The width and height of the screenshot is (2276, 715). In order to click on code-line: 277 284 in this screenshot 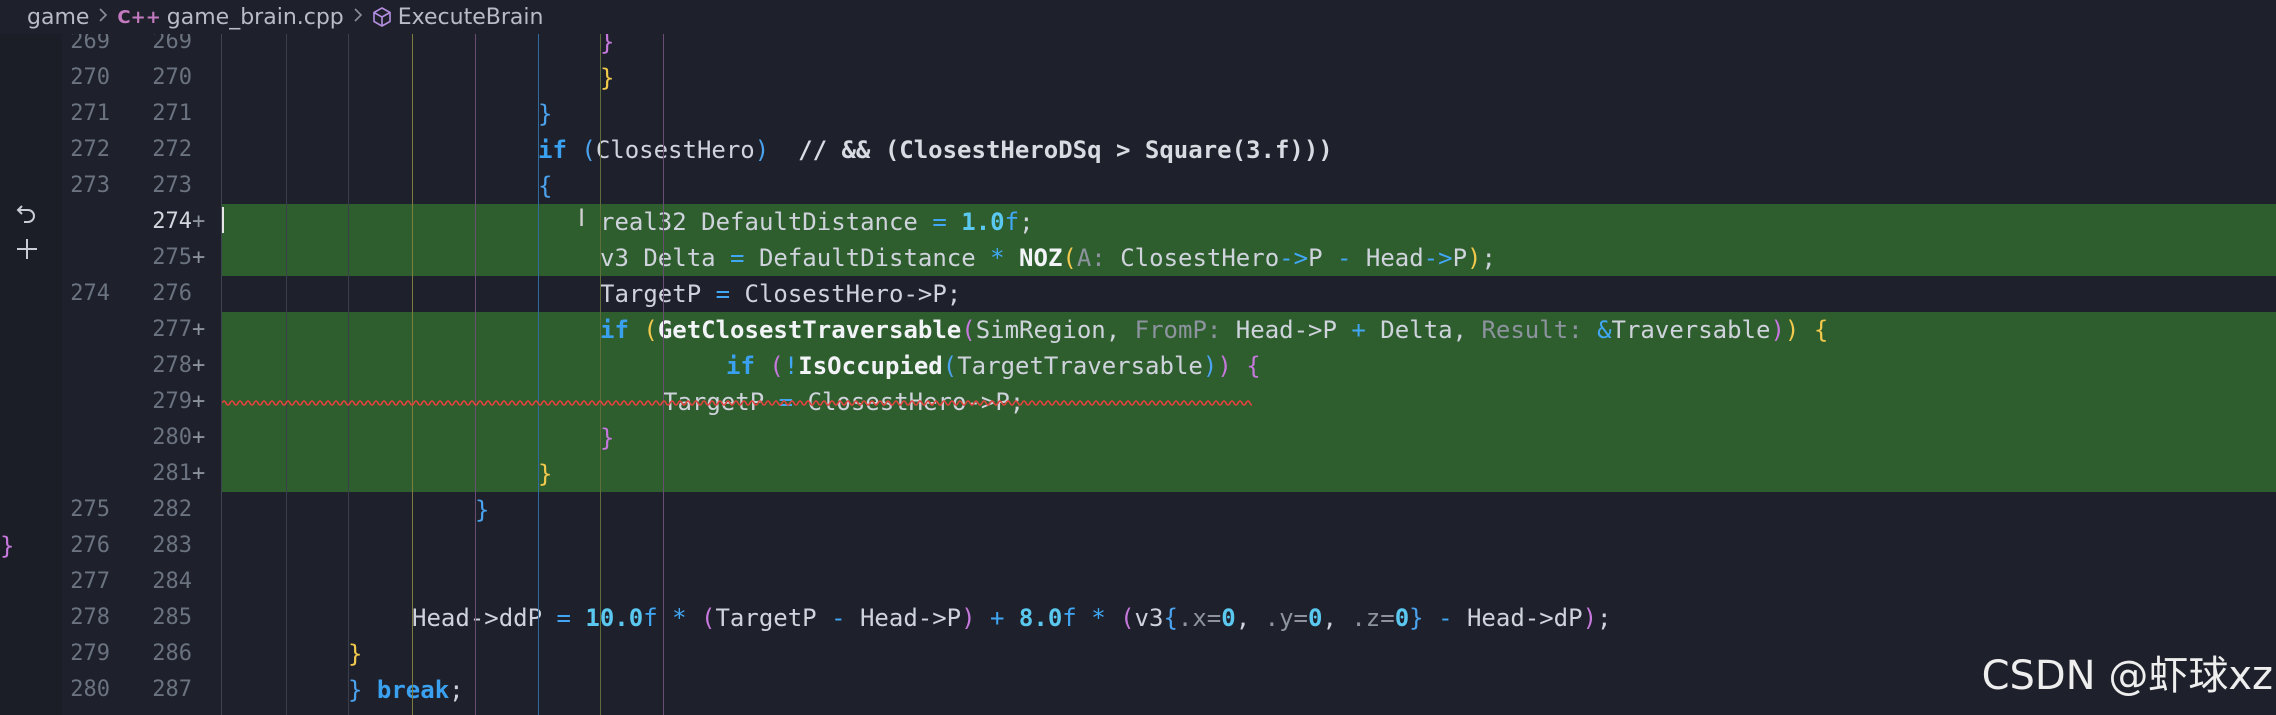, I will do `click(1138, 582)`.